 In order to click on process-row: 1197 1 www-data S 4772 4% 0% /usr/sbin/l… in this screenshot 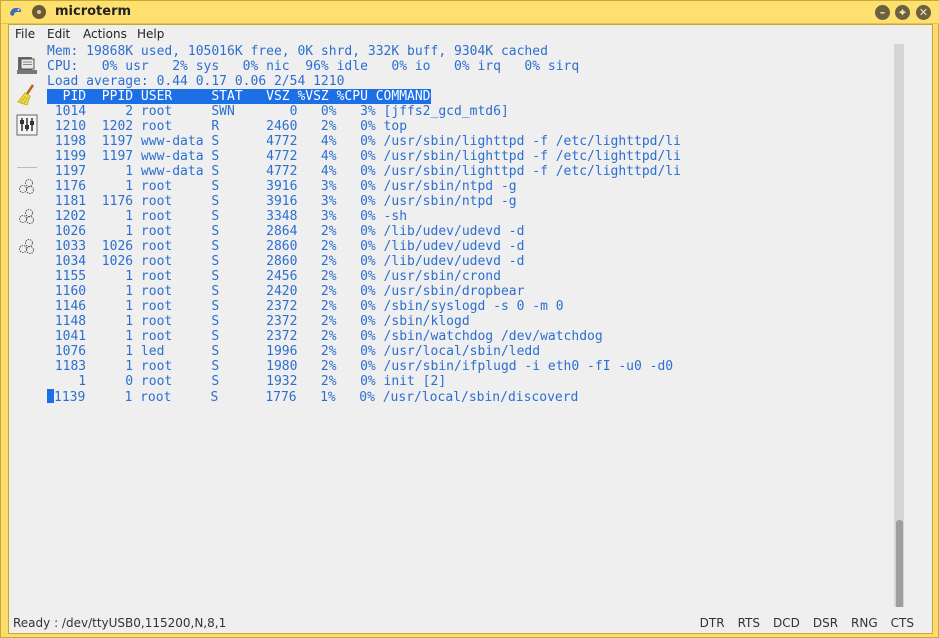, I will do `click(364, 171)`.